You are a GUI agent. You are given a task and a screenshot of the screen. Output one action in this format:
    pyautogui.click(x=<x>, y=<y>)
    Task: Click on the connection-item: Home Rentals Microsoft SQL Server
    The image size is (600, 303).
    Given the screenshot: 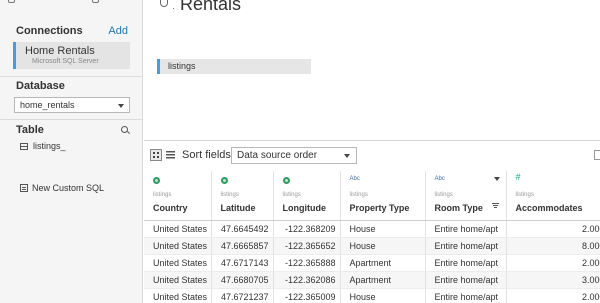 What is the action you would take?
    pyautogui.click(x=71, y=55)
    